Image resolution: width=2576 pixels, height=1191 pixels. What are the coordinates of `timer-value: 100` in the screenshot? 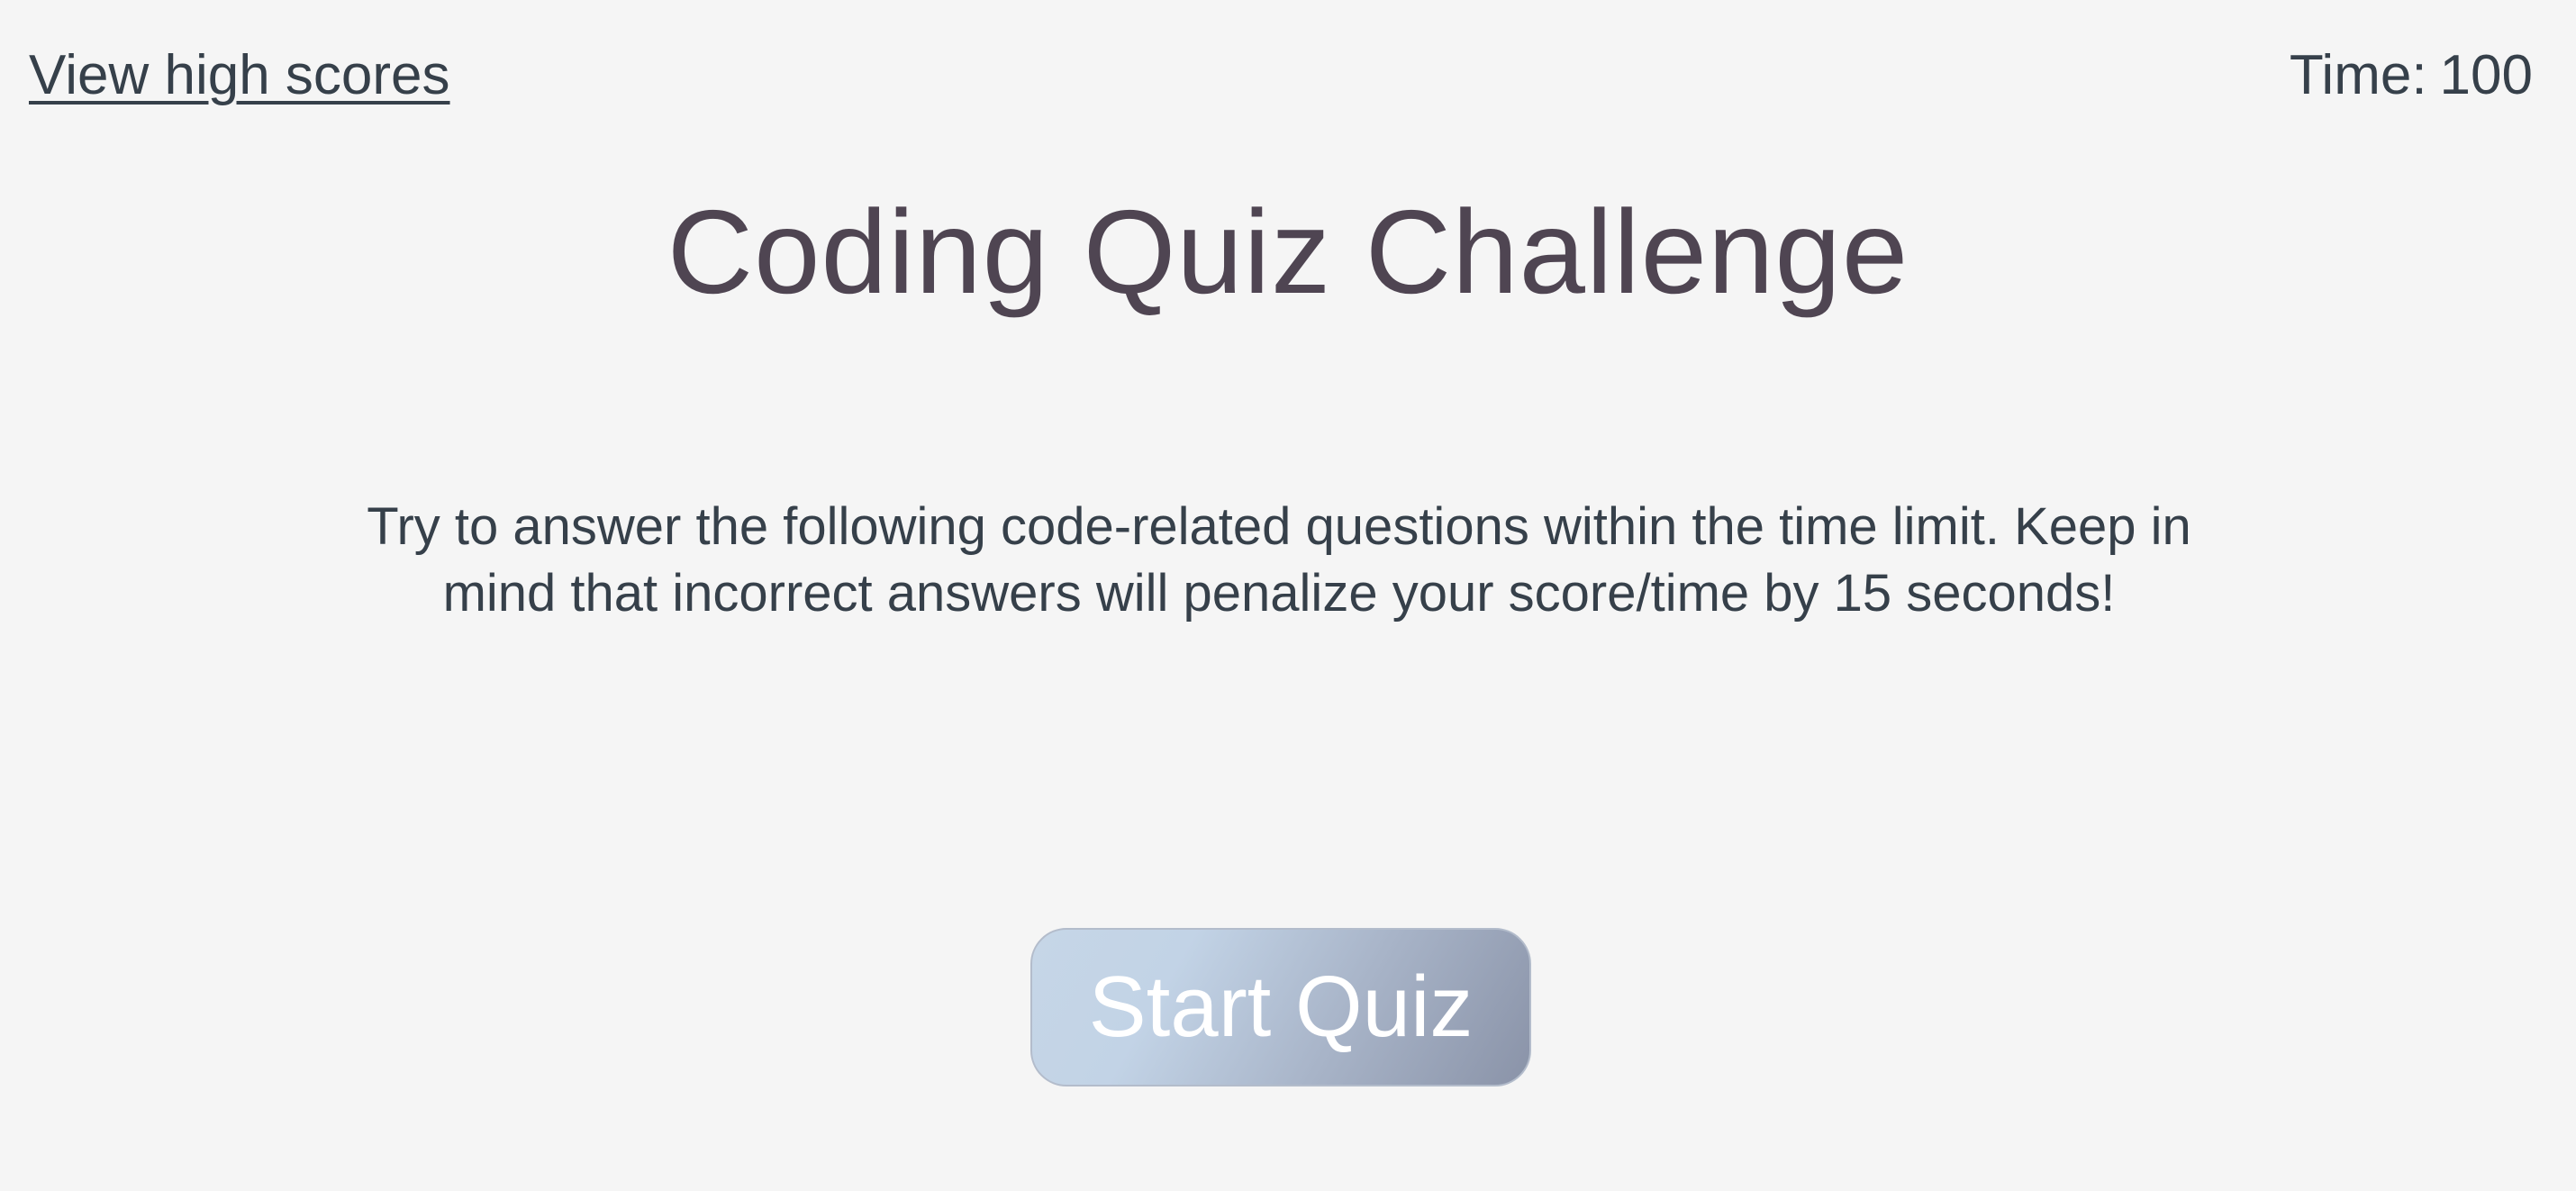 It's located at (2486, 75).